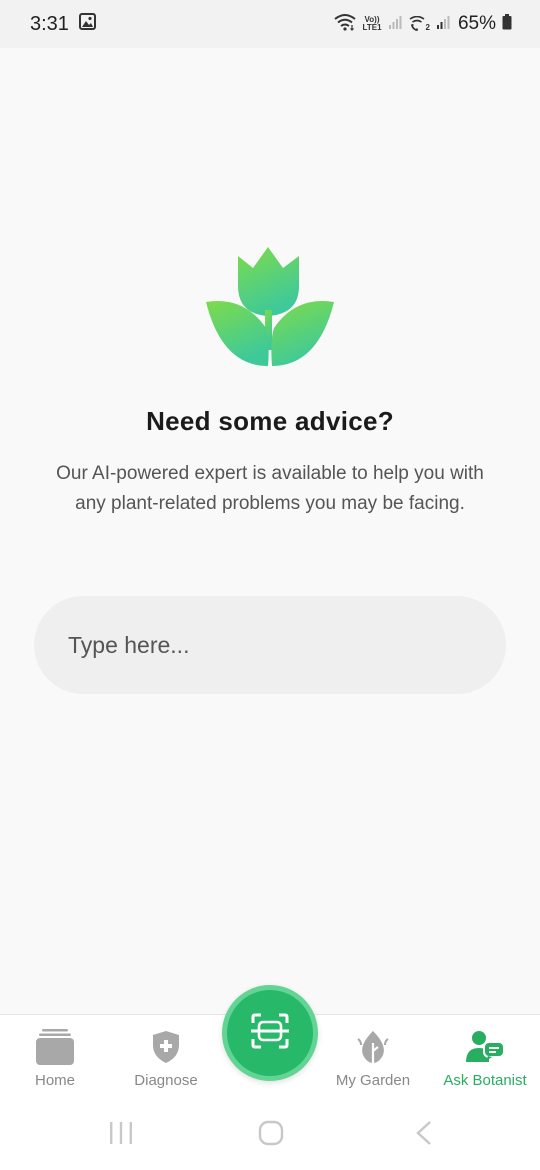  What do you see at coordinates (373, 1080) in the screenshot?
I see `nav-label-my-garden: My Garden` at bounding box center [373, 1080].